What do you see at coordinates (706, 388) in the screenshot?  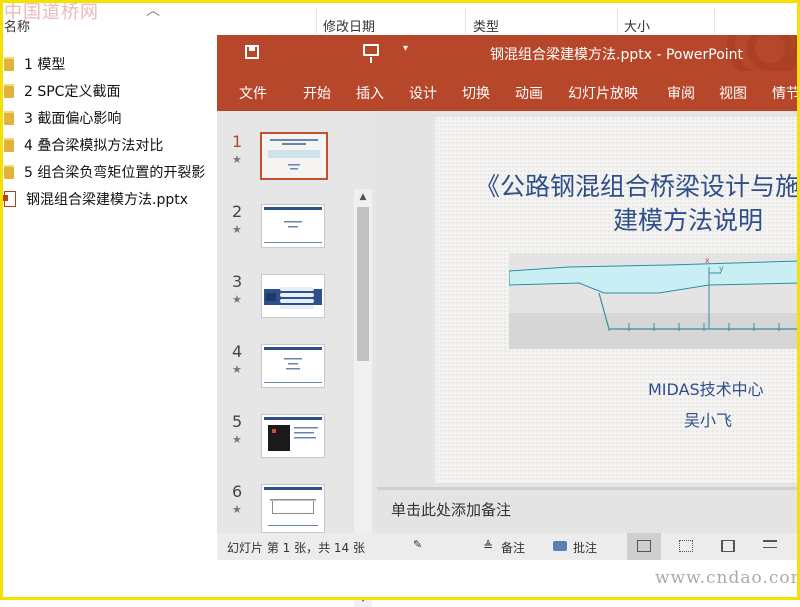 I see `slide-organization: MIDAS技术中心` at bounding box center [706, 388].